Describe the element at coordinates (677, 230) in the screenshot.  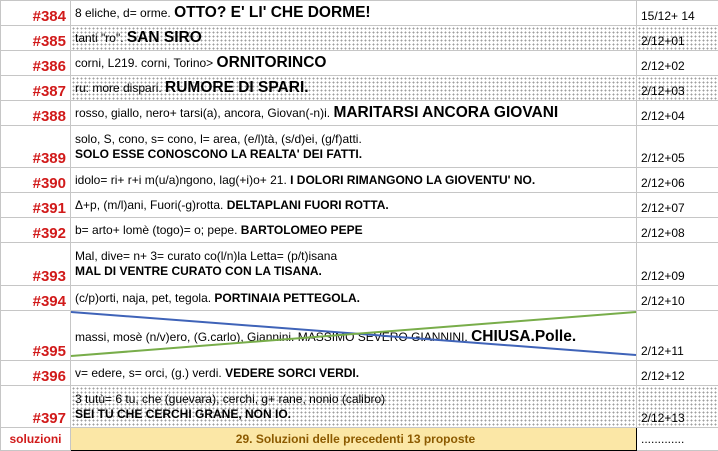
I see `row-date: 2/12+08` at that location.